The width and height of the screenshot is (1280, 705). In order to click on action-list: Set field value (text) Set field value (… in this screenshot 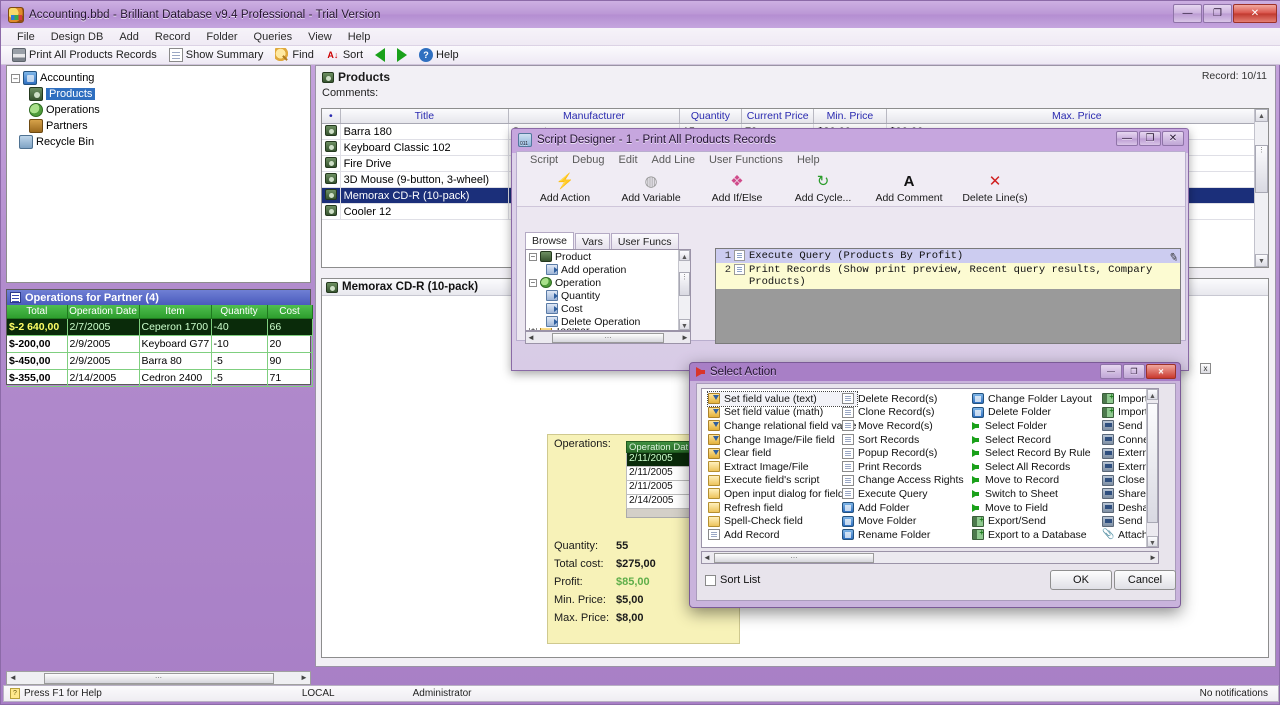, I will do `click(930, 468)`.